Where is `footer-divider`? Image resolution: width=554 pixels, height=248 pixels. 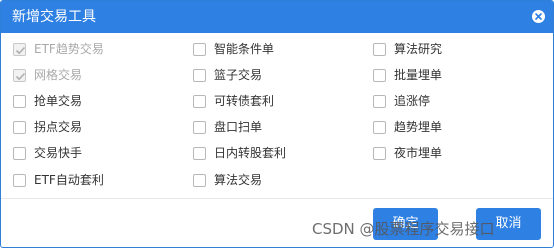
footer-divider is located at coordinates (277, 198).